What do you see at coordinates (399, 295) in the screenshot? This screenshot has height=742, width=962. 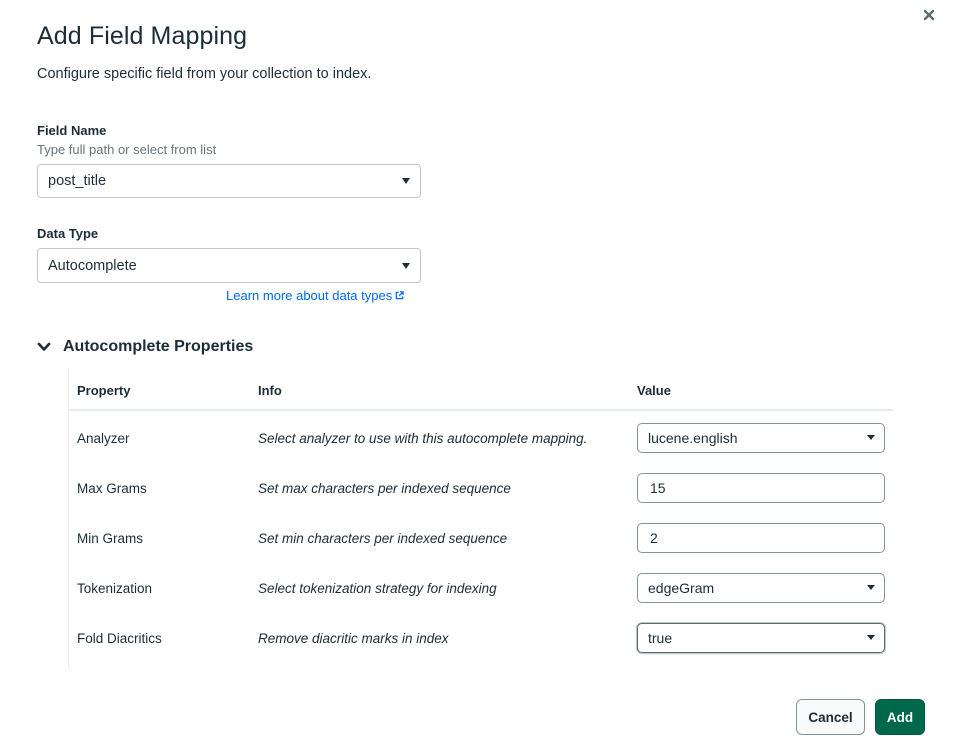 I see `external-link-icon` at bounding box center [399, 295].